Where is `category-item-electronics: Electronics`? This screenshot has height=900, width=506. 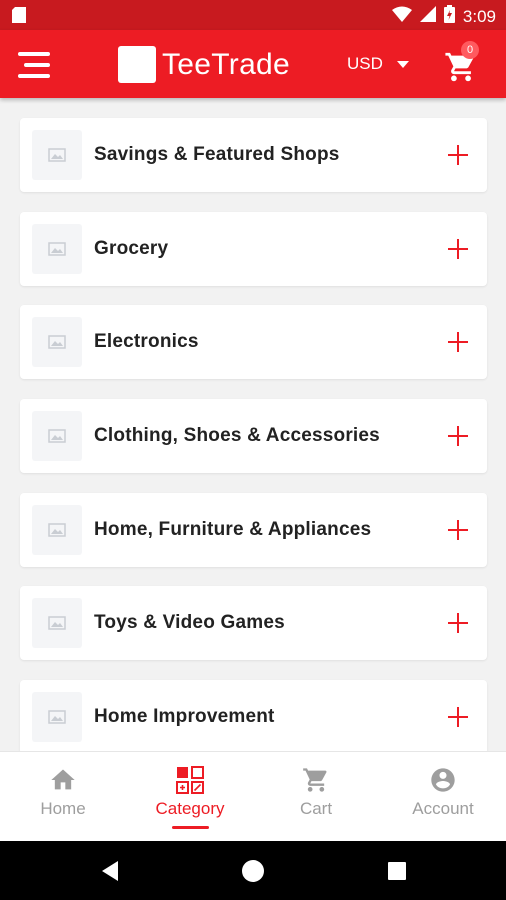 category-item-electronics: Electronics is located at coordinates (253, 342).